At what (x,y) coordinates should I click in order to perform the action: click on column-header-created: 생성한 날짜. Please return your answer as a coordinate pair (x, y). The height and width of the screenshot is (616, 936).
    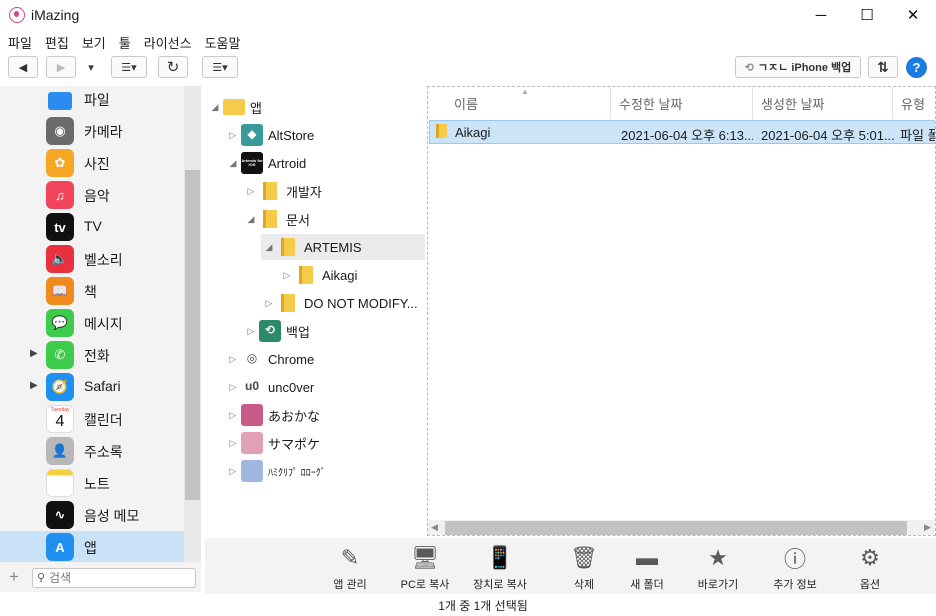
    Looking at the image, I should click on (823, 103).